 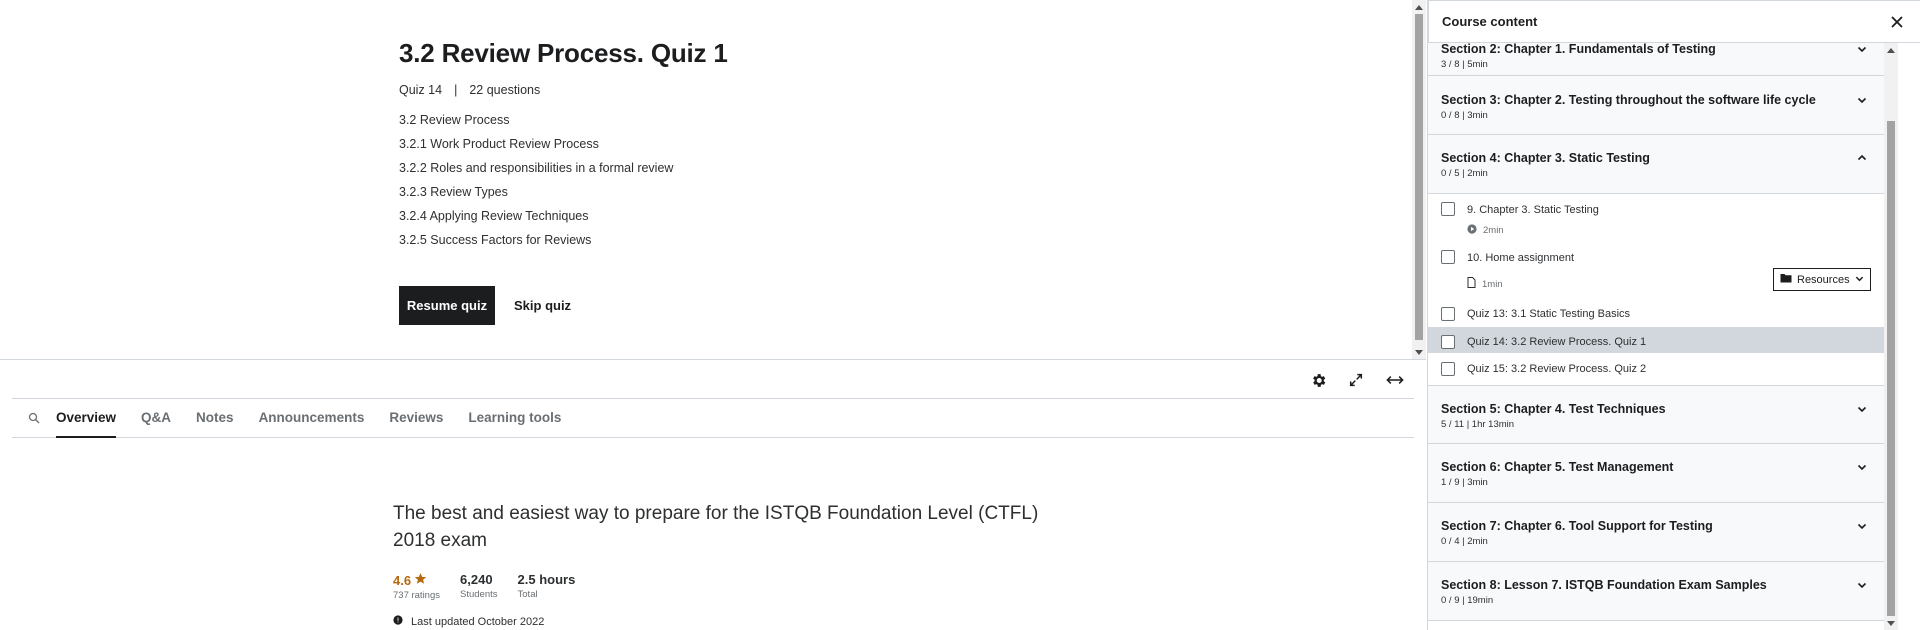 I want to click on quiz-meta: Quiz 14 | 22 questions, so click(x=749, y=90).